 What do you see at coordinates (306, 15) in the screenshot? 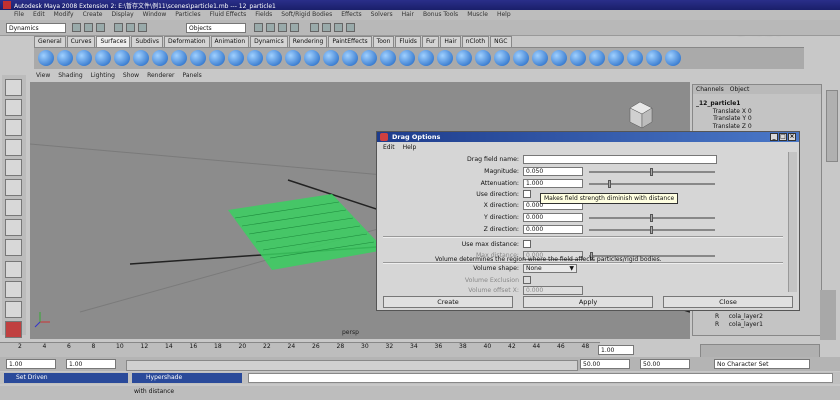
I see `menu-soft-rigid-bodies: Soft/Rigid Bodies` at bounding box center [306, 15].